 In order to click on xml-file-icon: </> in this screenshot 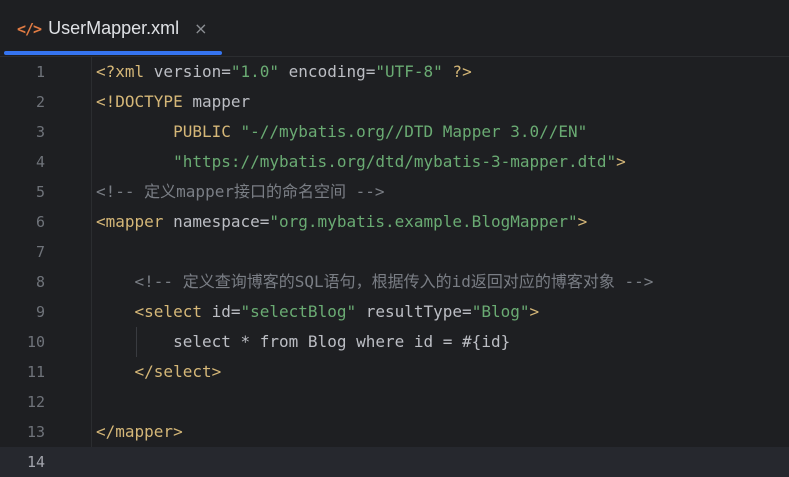, I will do `click(29, 28)`.